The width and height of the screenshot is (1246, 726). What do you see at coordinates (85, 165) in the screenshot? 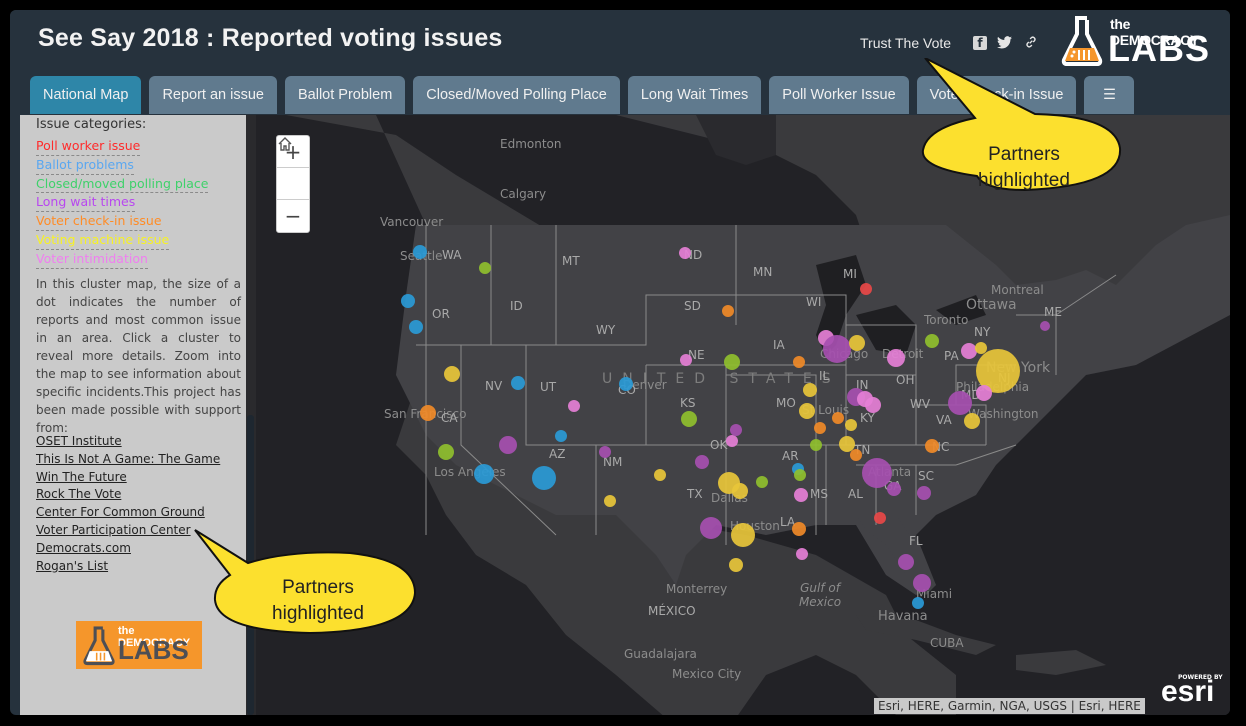
I see `category-ballot-problems: Ballot problems` at bounding box center [85, 165].